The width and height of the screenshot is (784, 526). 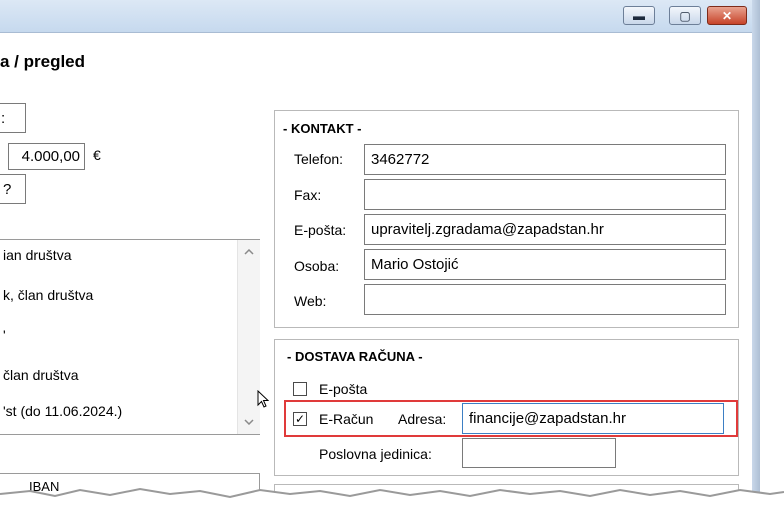 I want to click on telefon-label: Telefon:, so click(x=319, y=159).